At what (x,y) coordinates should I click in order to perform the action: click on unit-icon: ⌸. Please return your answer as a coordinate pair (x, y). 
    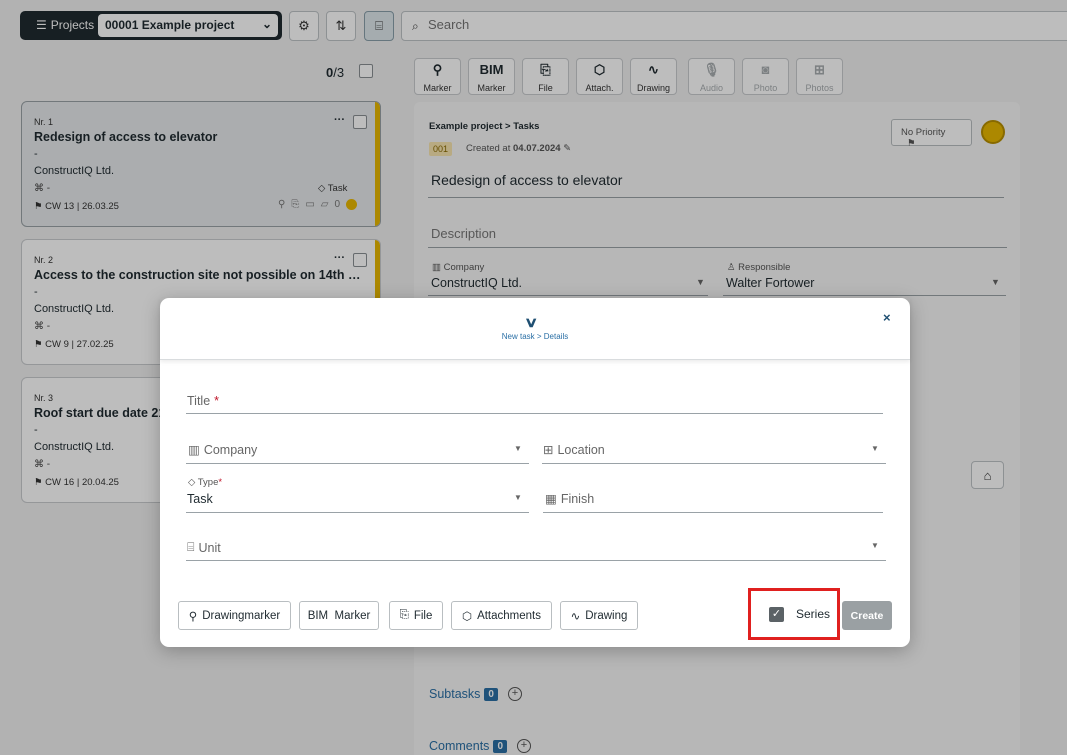
    Looking at the image, I should click on (191, 547).